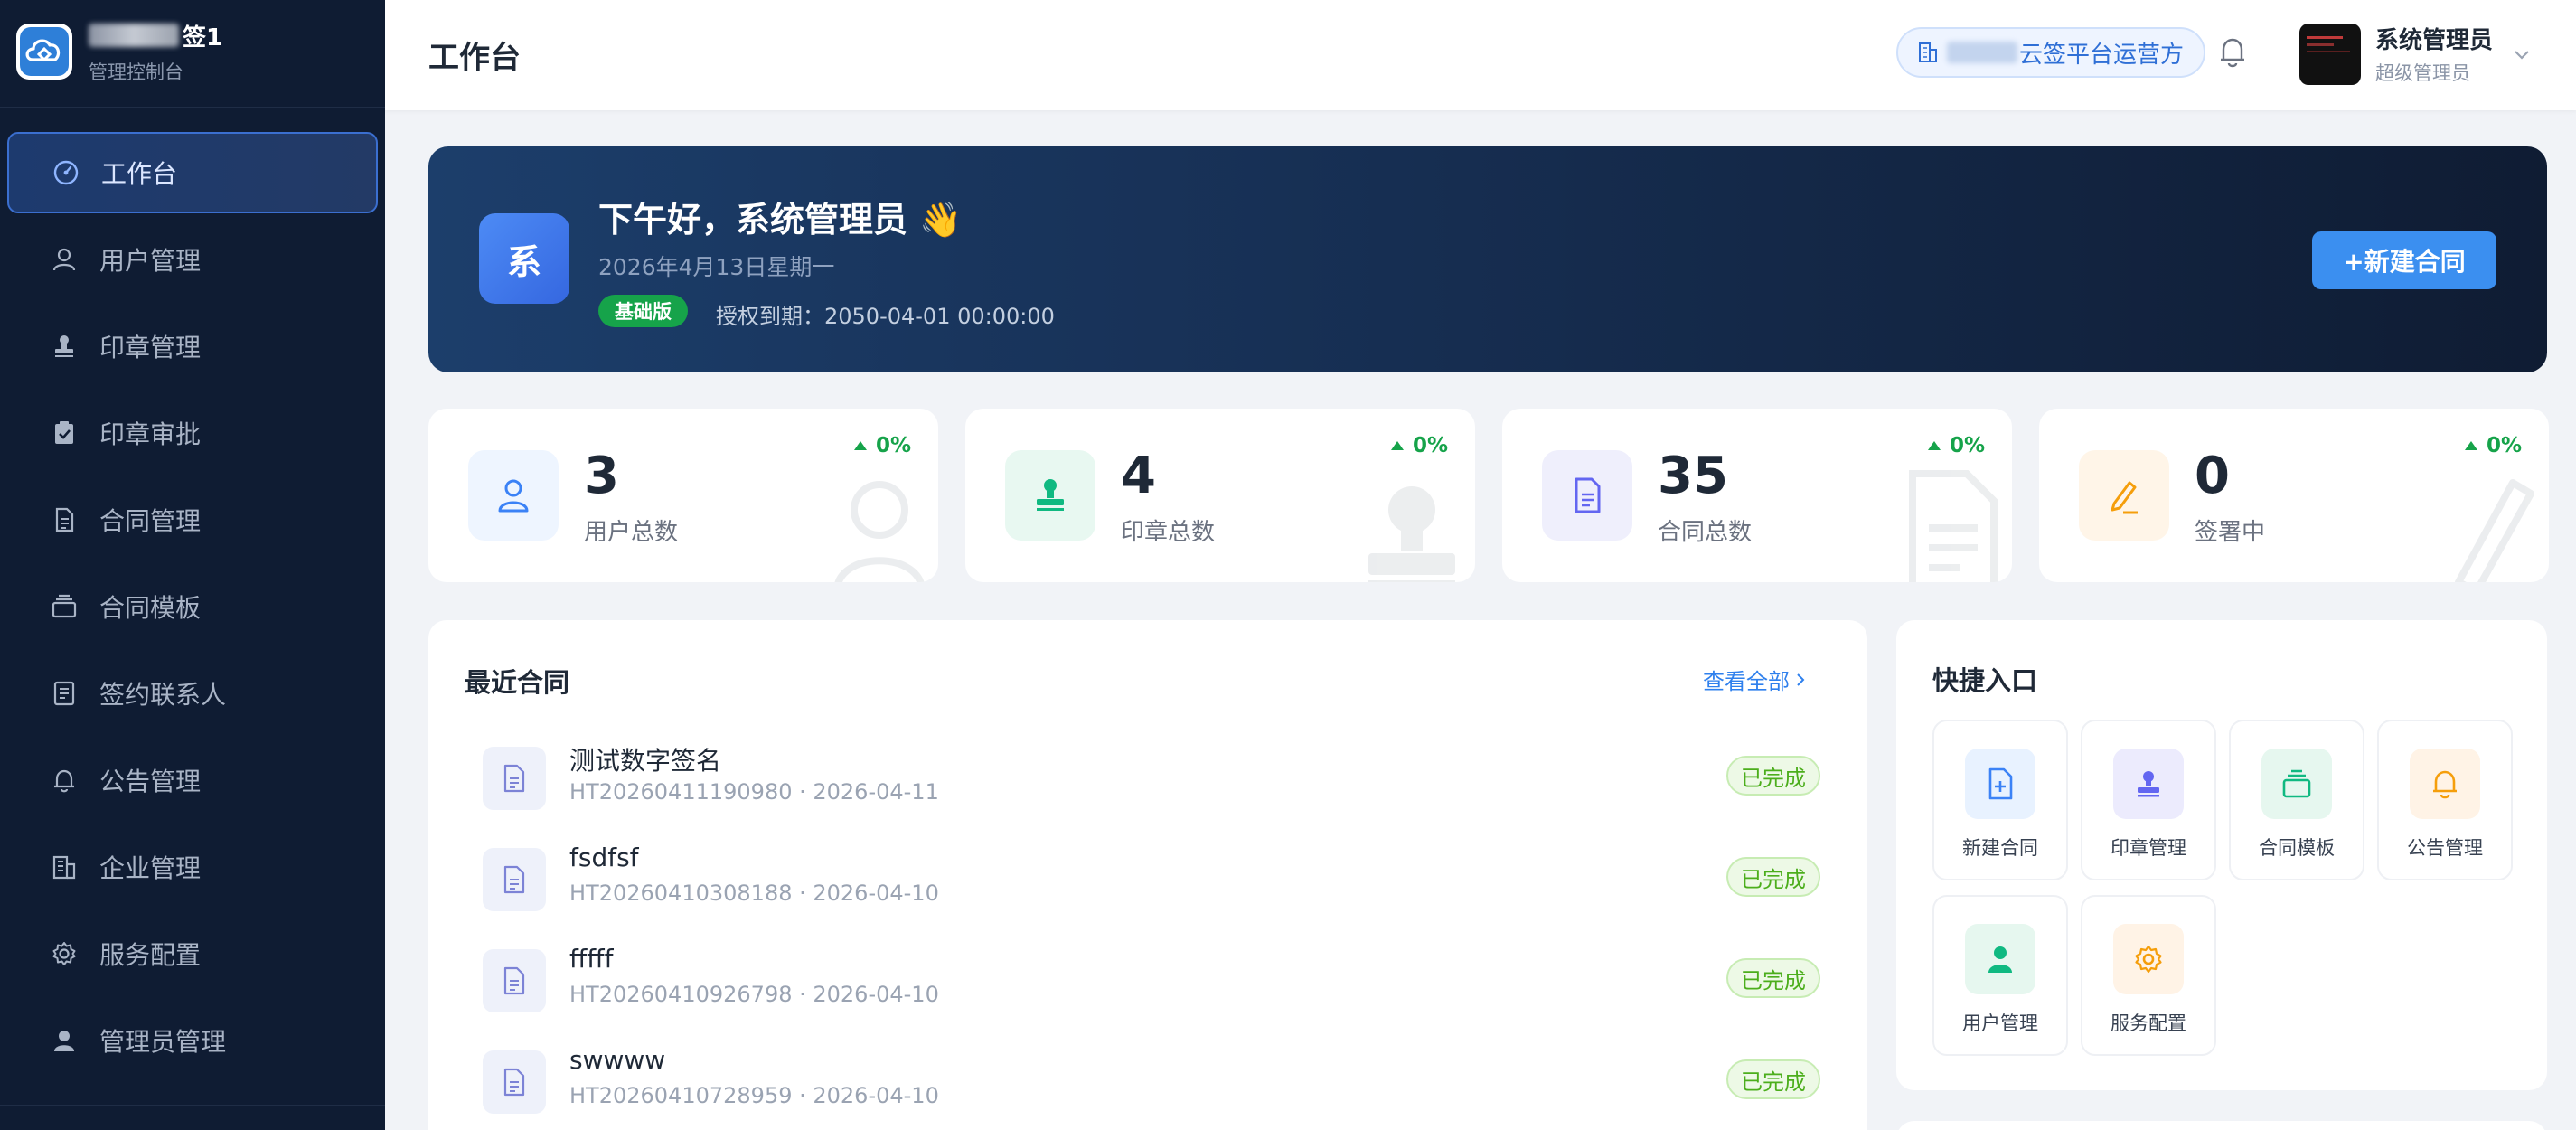  What do you see at coordinates (136, 72) in the screenshot?
I see `brand-subtitle: 管理控制台` at bounding box center [136, 72].